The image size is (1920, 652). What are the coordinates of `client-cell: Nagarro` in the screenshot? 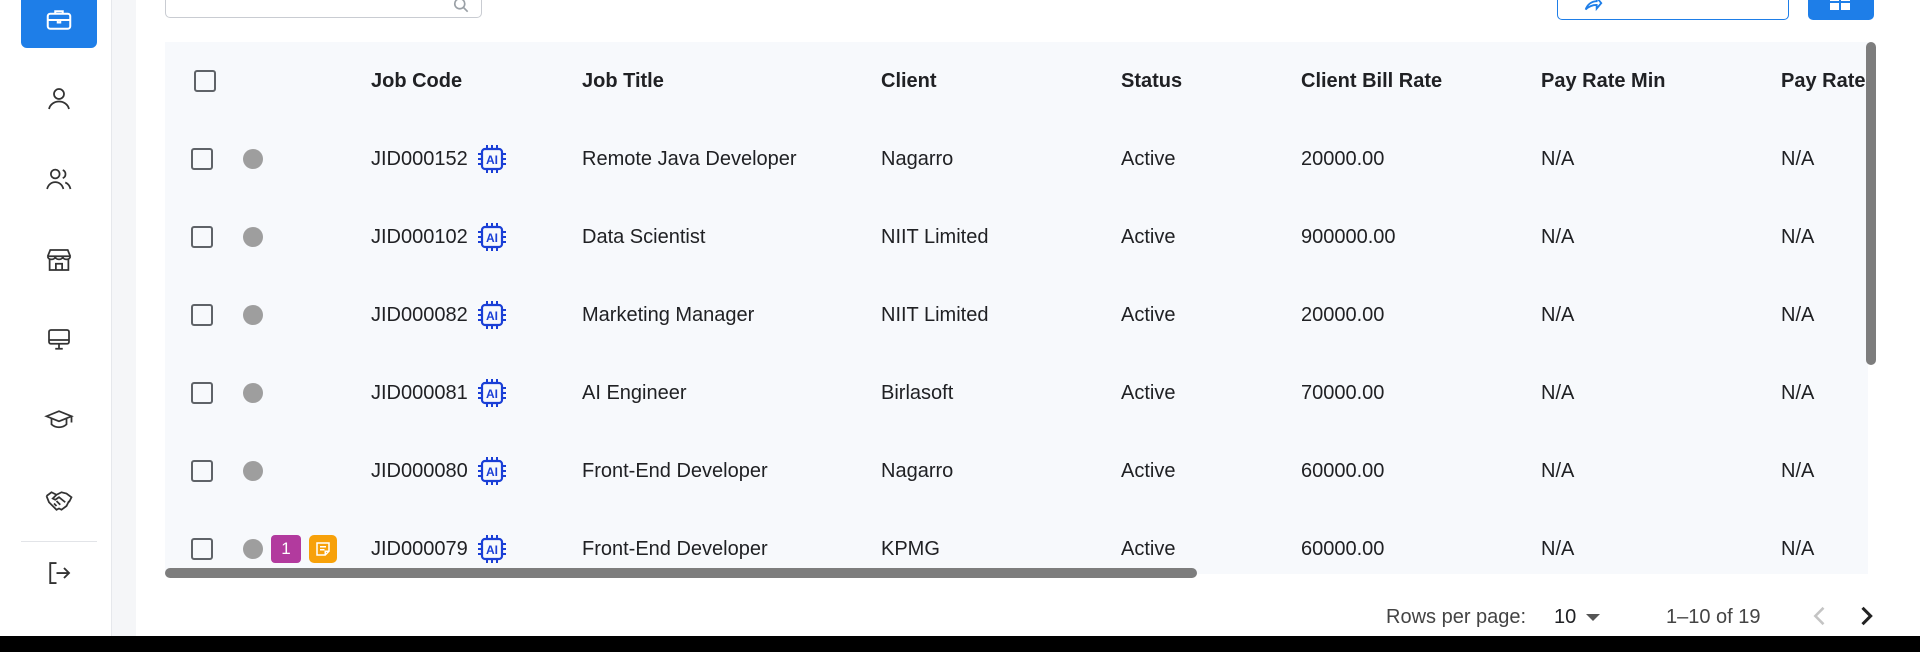 It's located at (917, 158).